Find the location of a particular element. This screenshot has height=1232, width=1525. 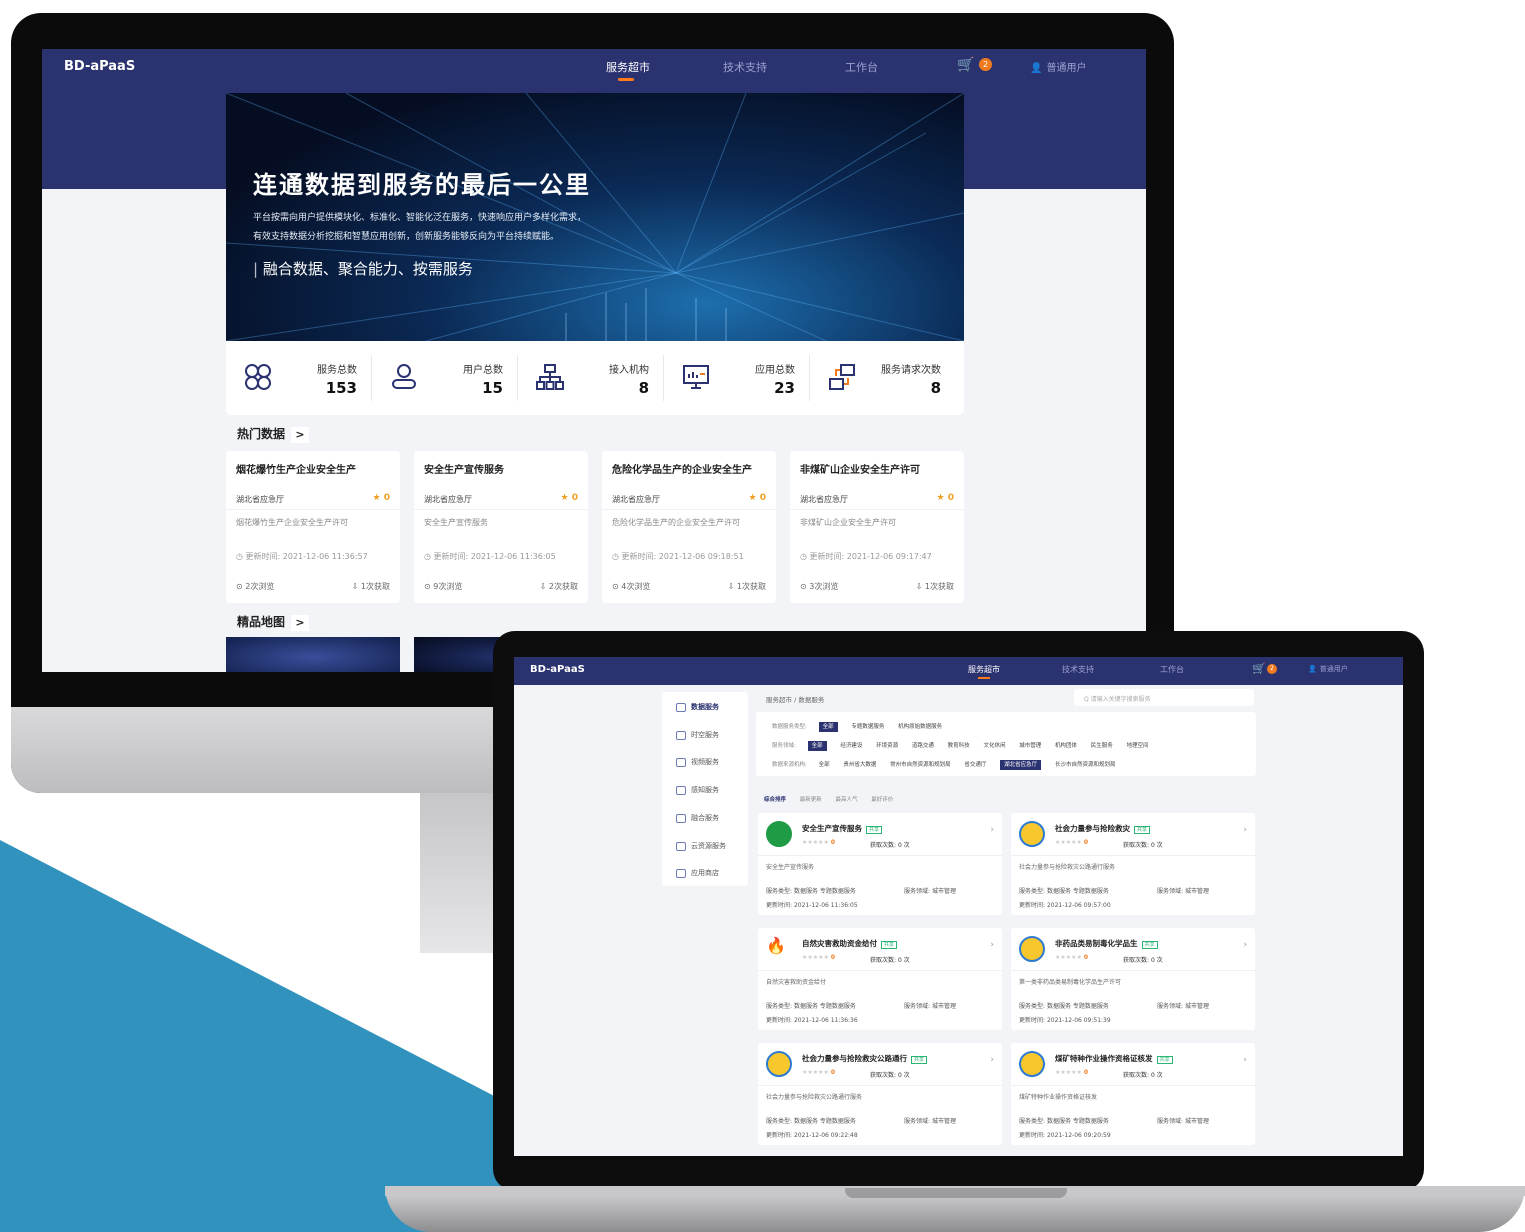

card-org: 湖北省应急厅 is located at coordinates (824, 499).